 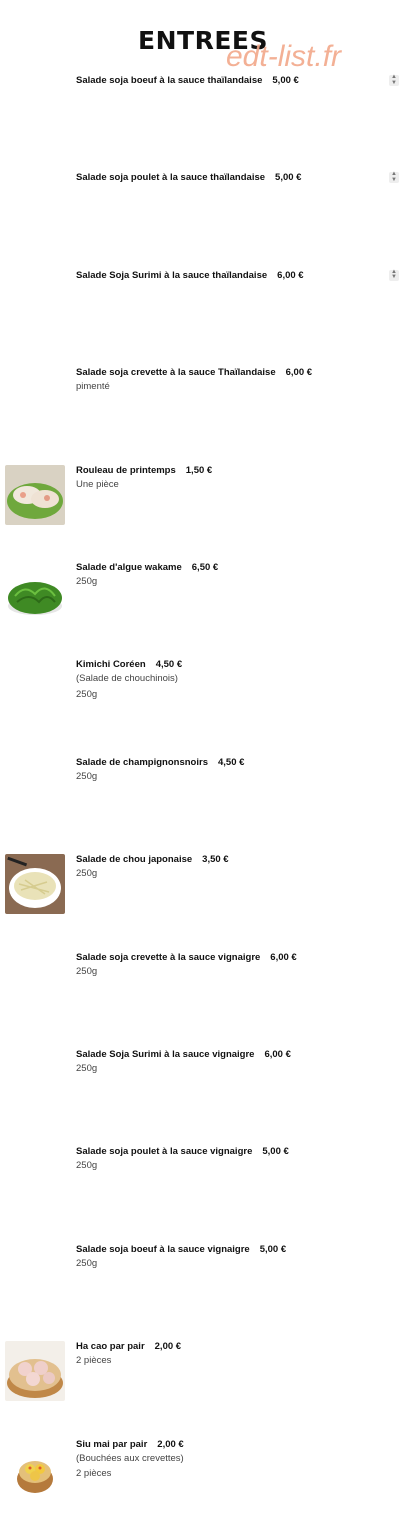 What do you see at coordinates (129, 567) in the screenshot?
I see `menu-item-name: Salade d'algue wakame` at bounding box center [129, 567].